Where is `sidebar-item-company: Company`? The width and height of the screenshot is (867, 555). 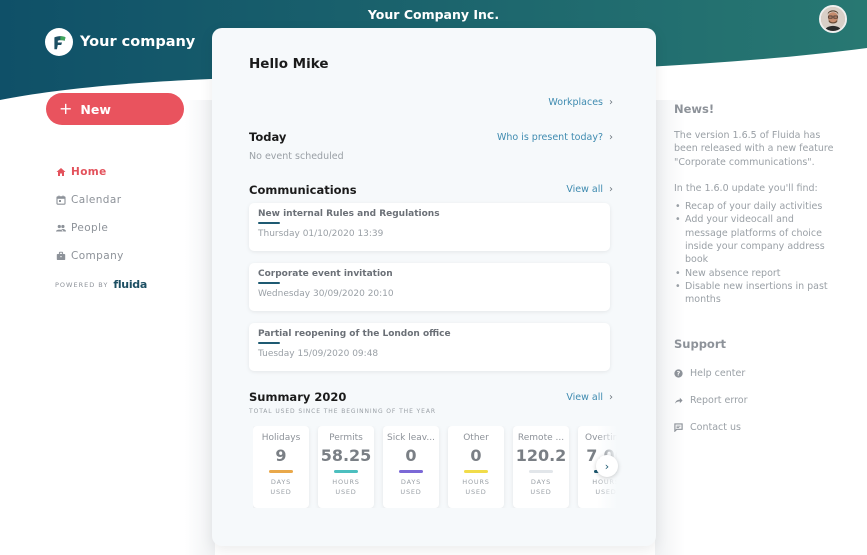 sidebar-item-company: Company is located at coordinates (90, 256).